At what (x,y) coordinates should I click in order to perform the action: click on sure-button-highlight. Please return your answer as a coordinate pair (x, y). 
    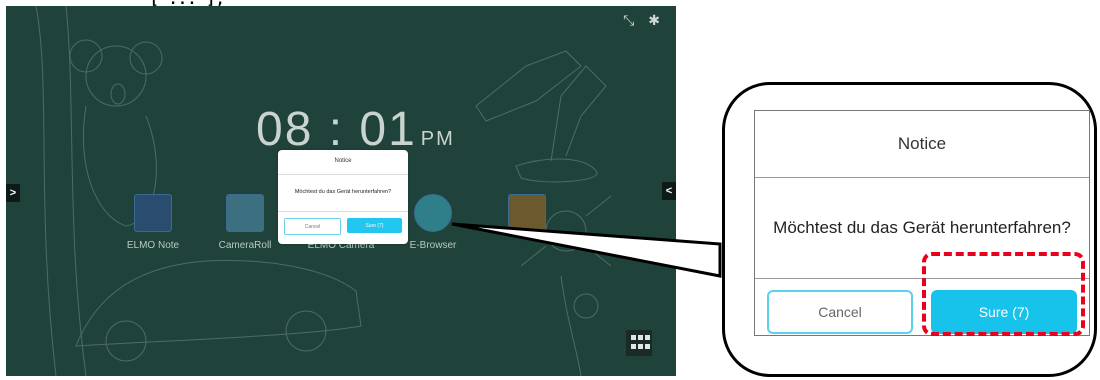
    Looking at the image, I should click on (1003, 294).